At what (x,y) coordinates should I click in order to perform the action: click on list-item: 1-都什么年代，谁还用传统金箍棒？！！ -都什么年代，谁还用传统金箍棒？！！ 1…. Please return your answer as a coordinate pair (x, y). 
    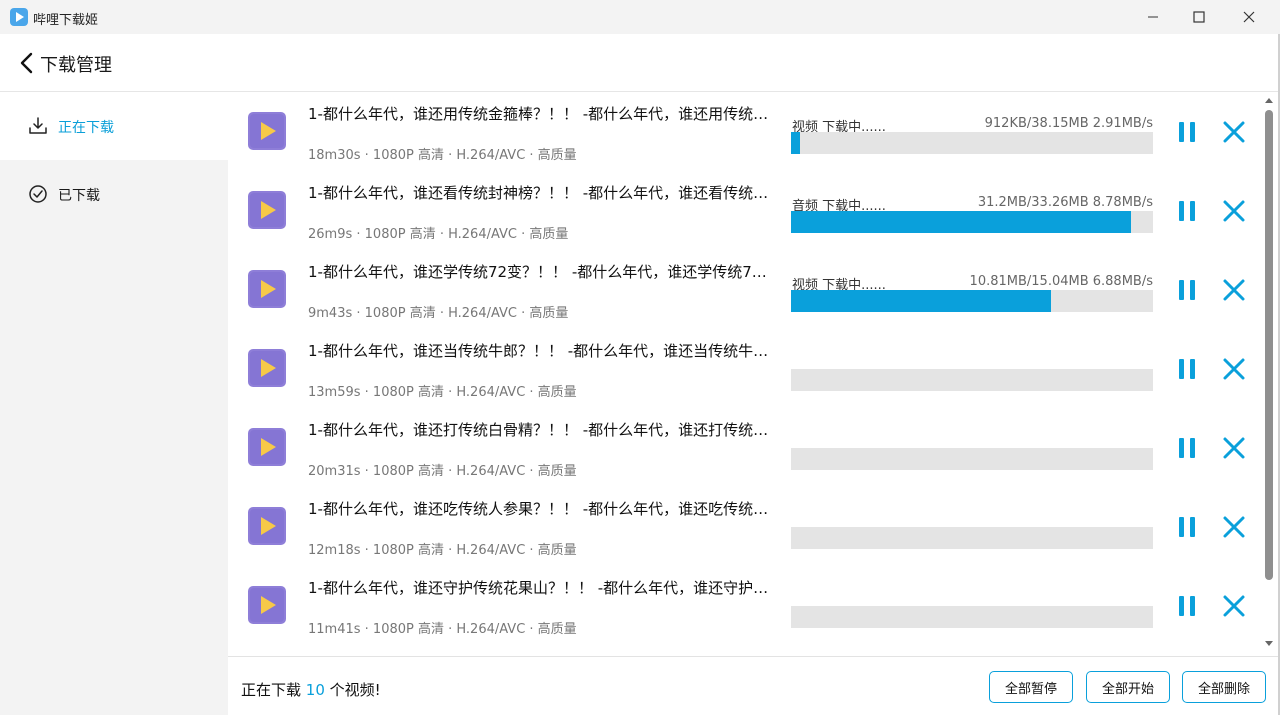
    Looking at the image, I should click on (743, 131).